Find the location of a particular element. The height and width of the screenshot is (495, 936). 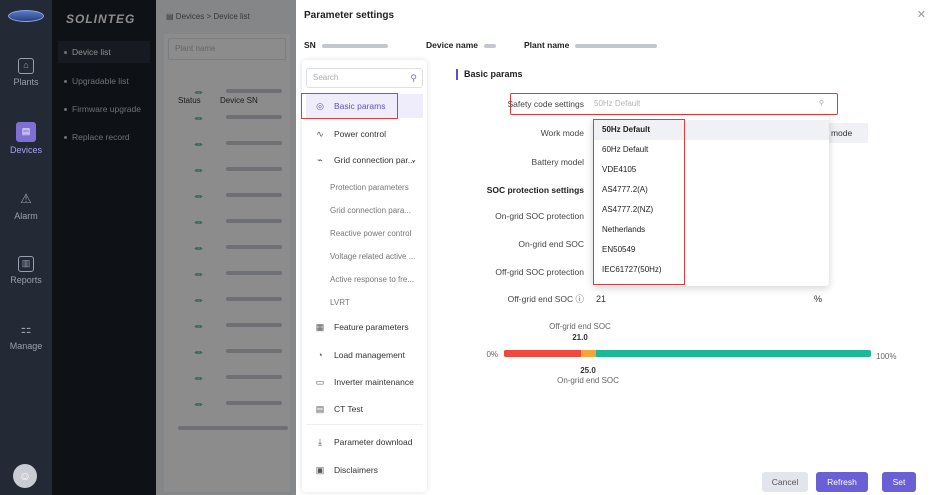

nav-item-label: Inverter maintenance is located at coordinates (374, 382).